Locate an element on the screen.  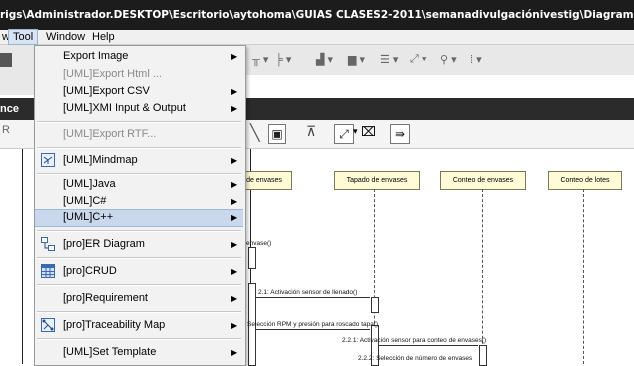
menu-item-crud: [pro]CRUD ▶ is located at coordinates (139, 271).